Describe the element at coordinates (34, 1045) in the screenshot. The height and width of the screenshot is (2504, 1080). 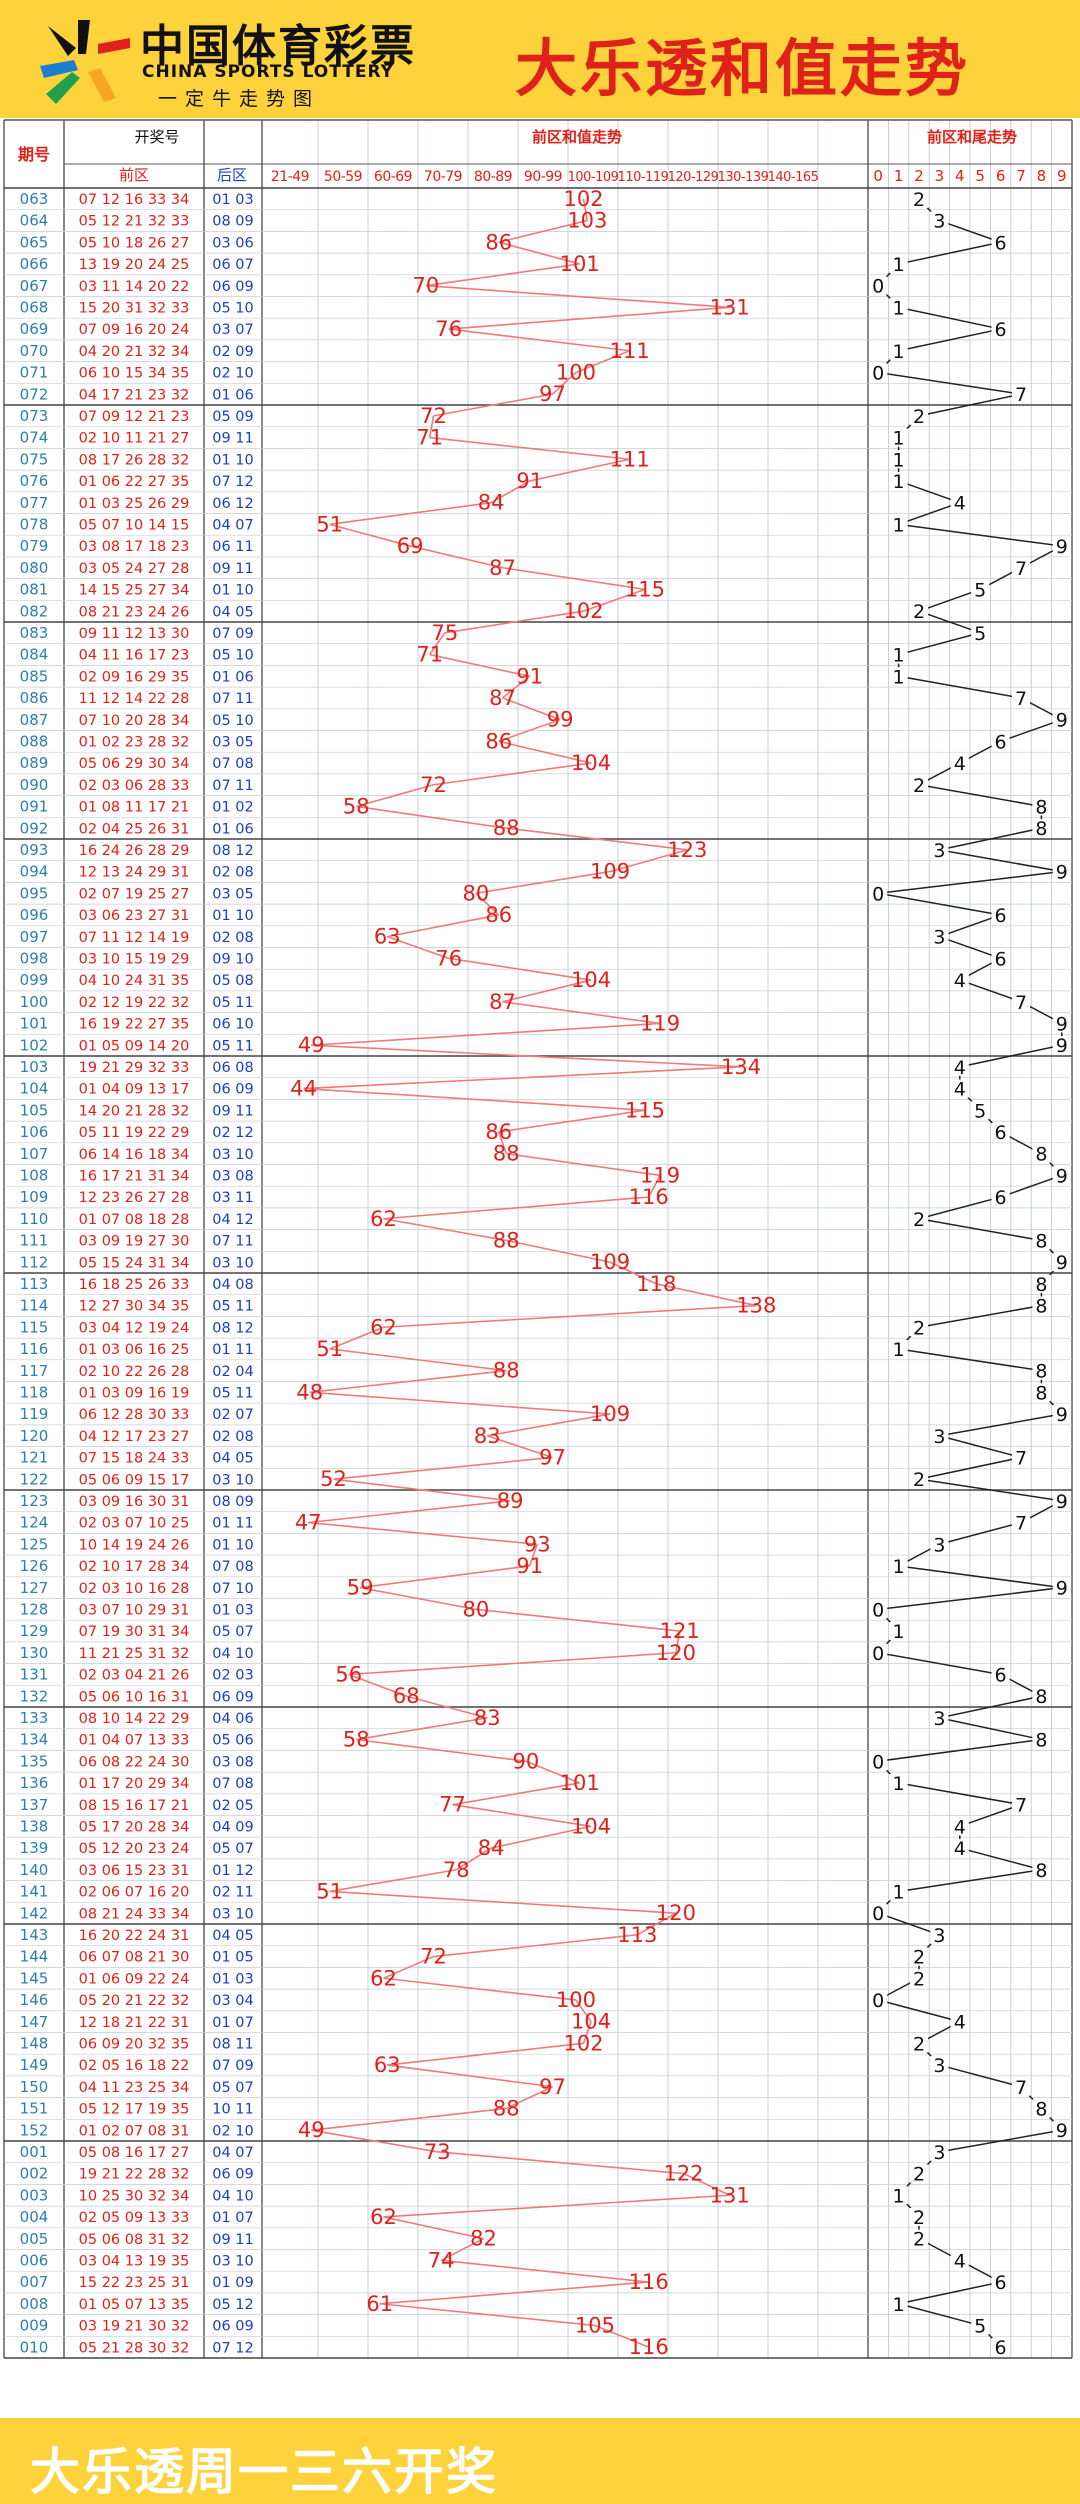
I see `period-number: 102` at that location.